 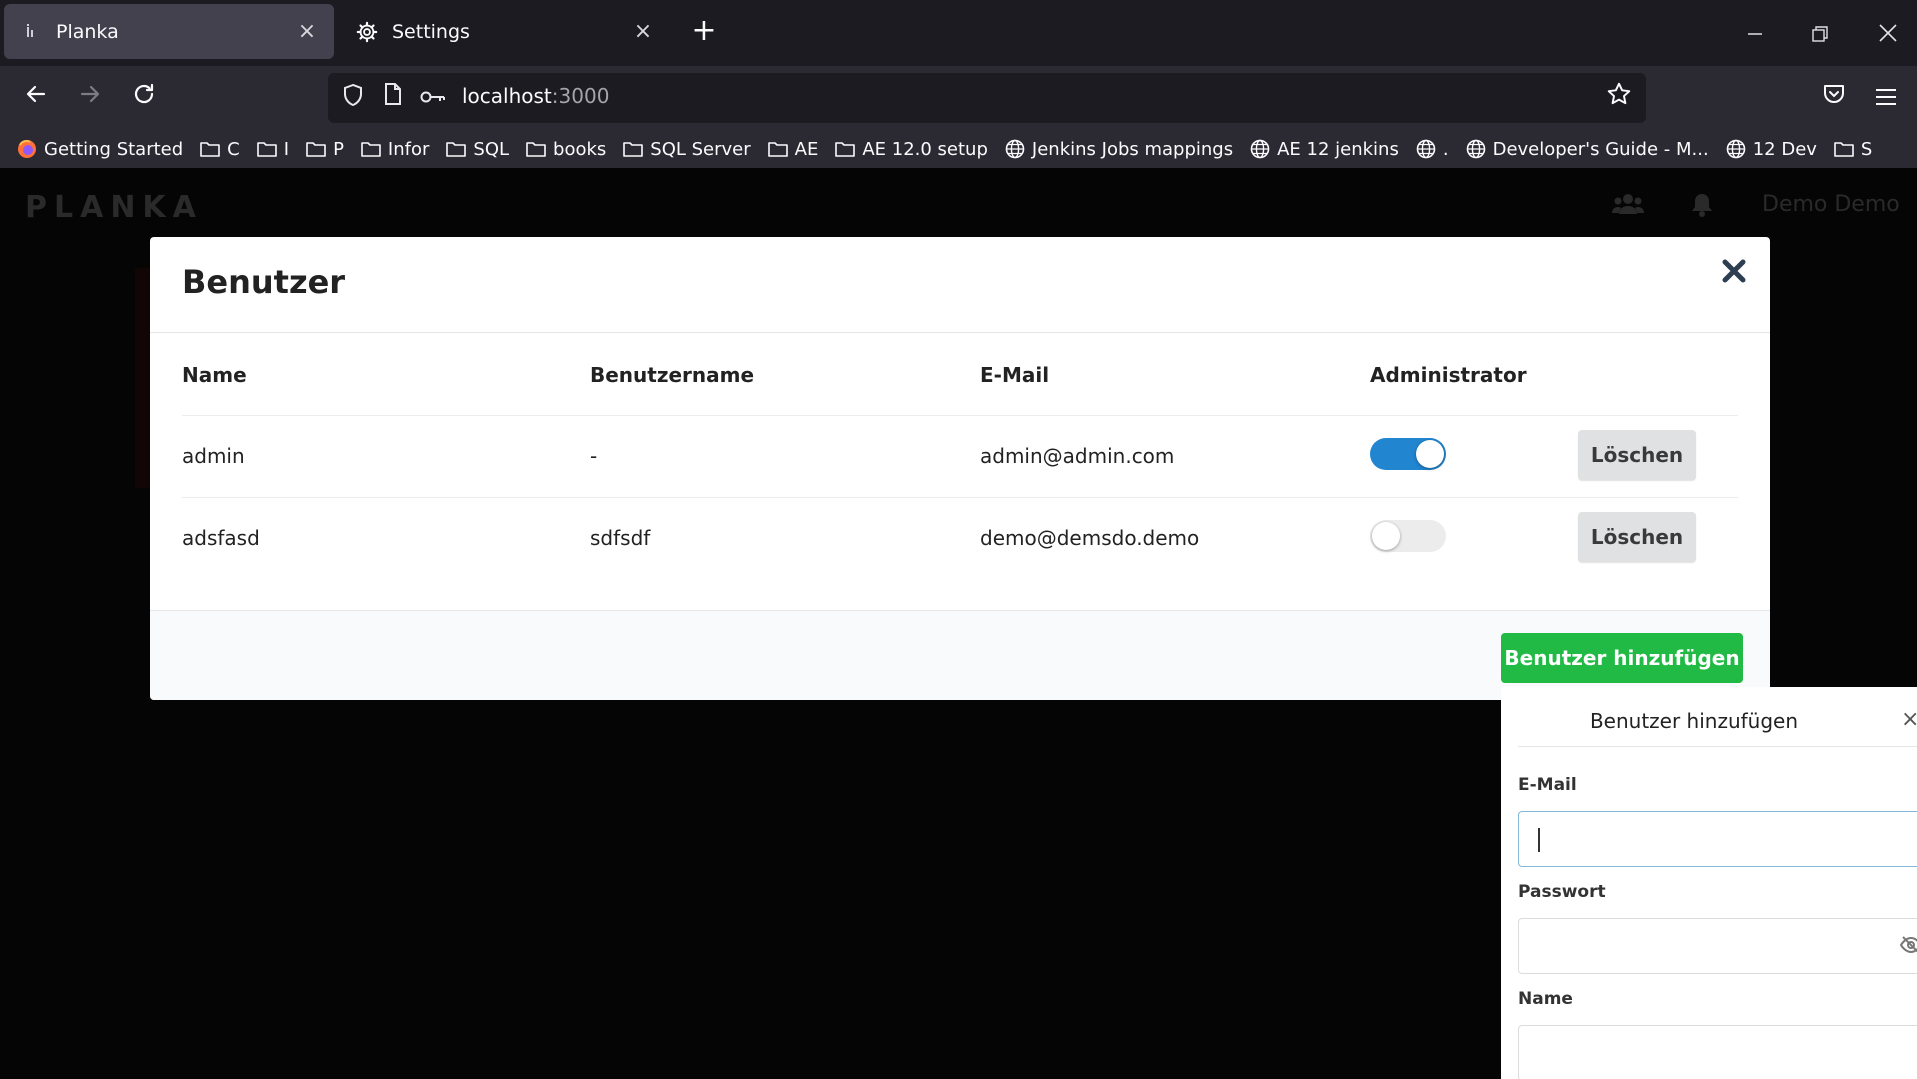 I want to click on back-arrow-icon, so click(x=36, y=98).